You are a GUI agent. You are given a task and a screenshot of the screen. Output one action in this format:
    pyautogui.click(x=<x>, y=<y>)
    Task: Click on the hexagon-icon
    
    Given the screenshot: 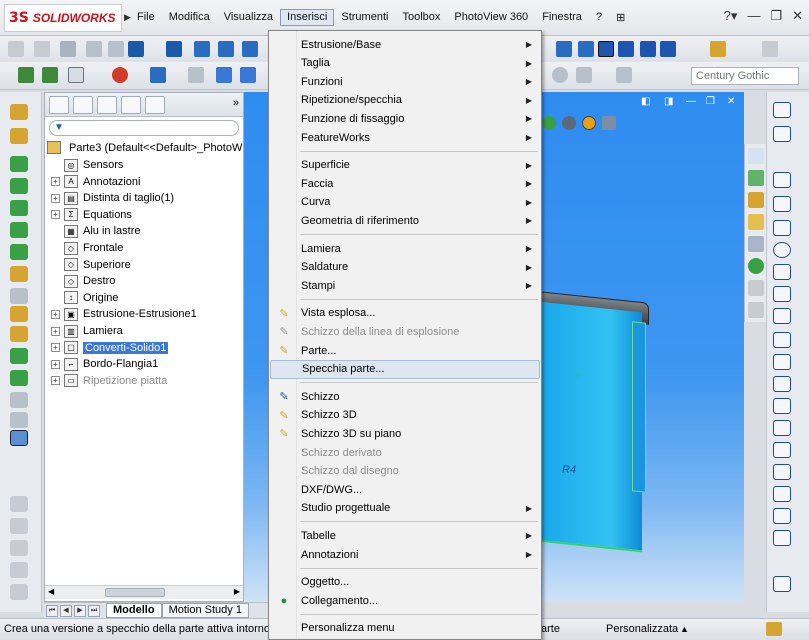 What is the action you would take?
    pyautogui.click(x=782, y=362)
    